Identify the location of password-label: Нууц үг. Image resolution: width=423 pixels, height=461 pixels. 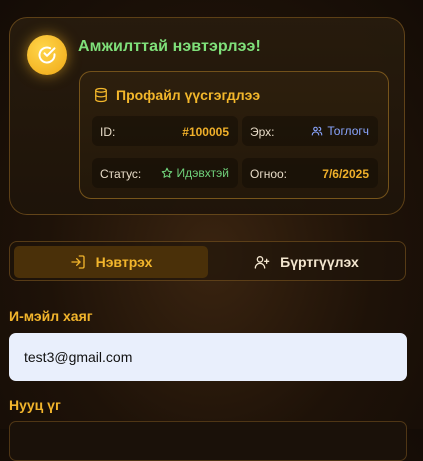
(35, 405).